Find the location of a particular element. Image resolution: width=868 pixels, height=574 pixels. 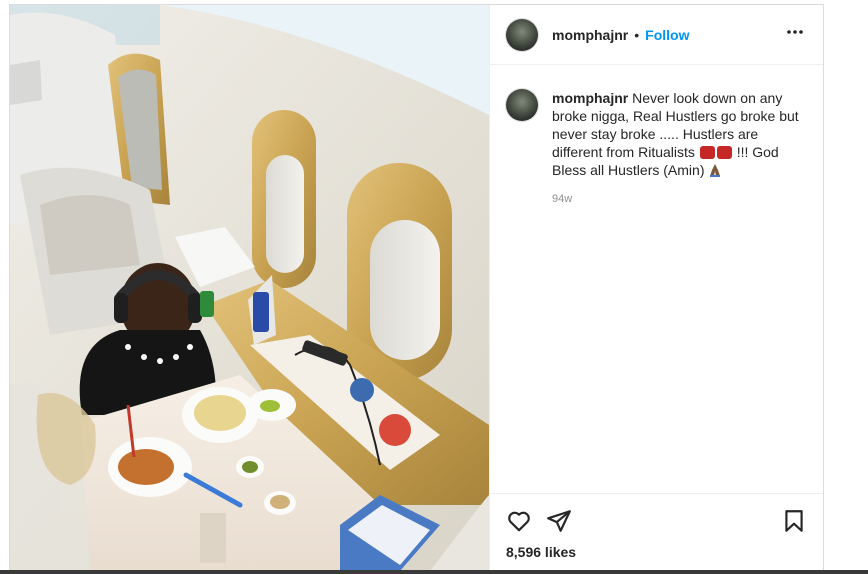

bookmark-icon is located at coordinates (794, 521).